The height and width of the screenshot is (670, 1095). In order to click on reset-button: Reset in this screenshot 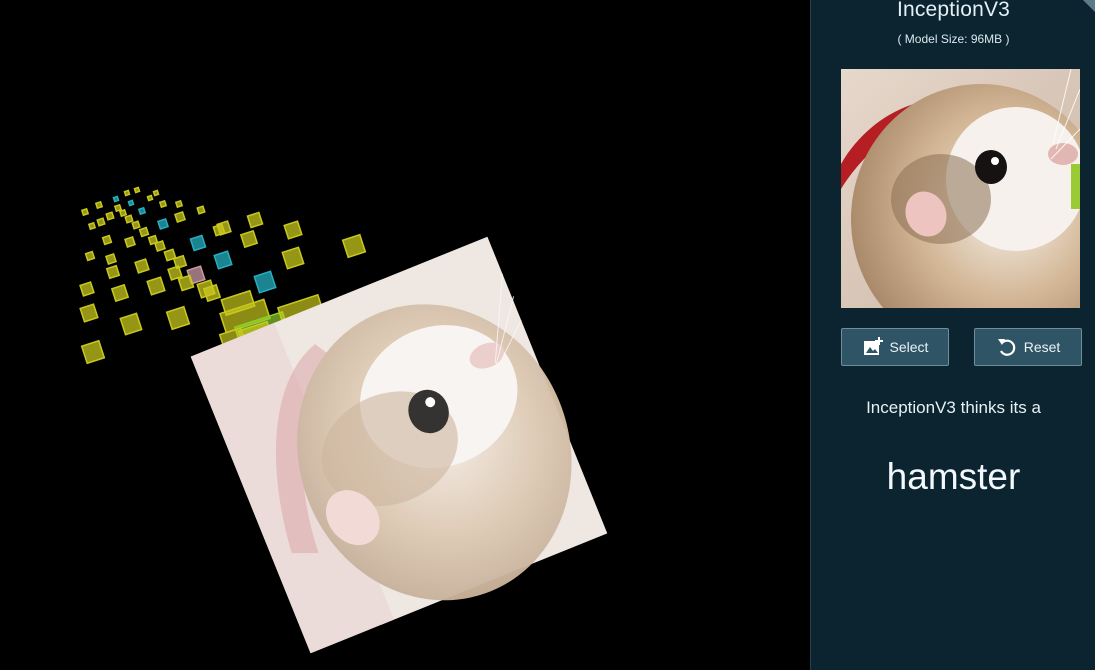, I will do `click(1028, 347)`.